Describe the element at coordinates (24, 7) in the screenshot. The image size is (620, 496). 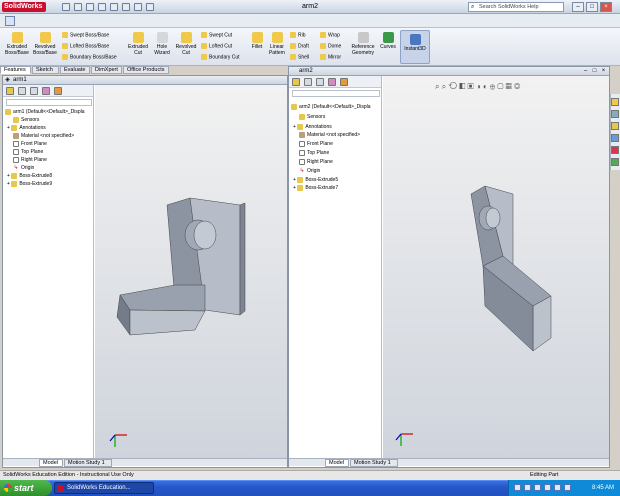
I see `solidworks-logo: SolidWorks` at that location.